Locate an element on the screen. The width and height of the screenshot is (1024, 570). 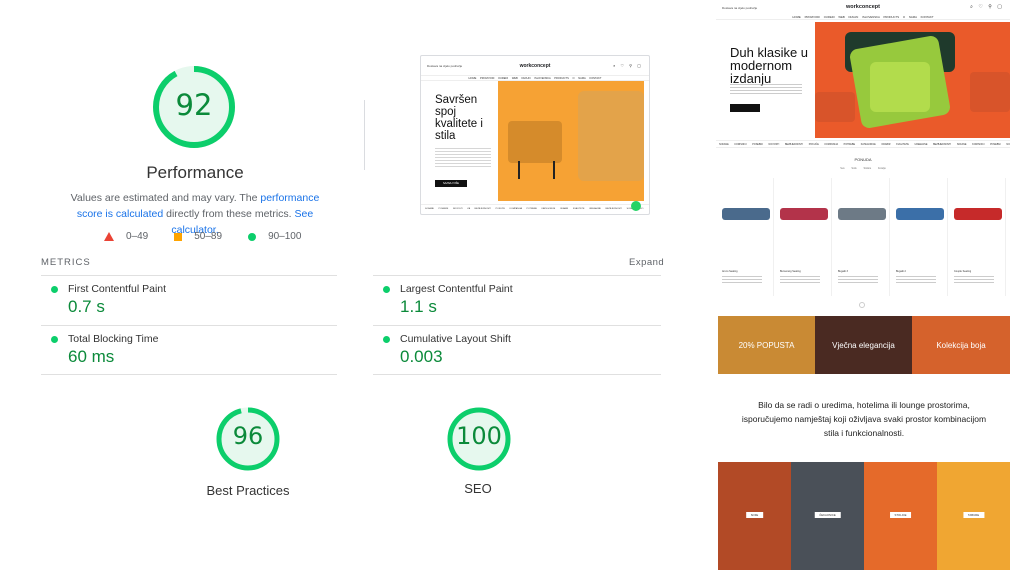
description-text-2: directly from these metrics. is located at coordinates (229, 214).